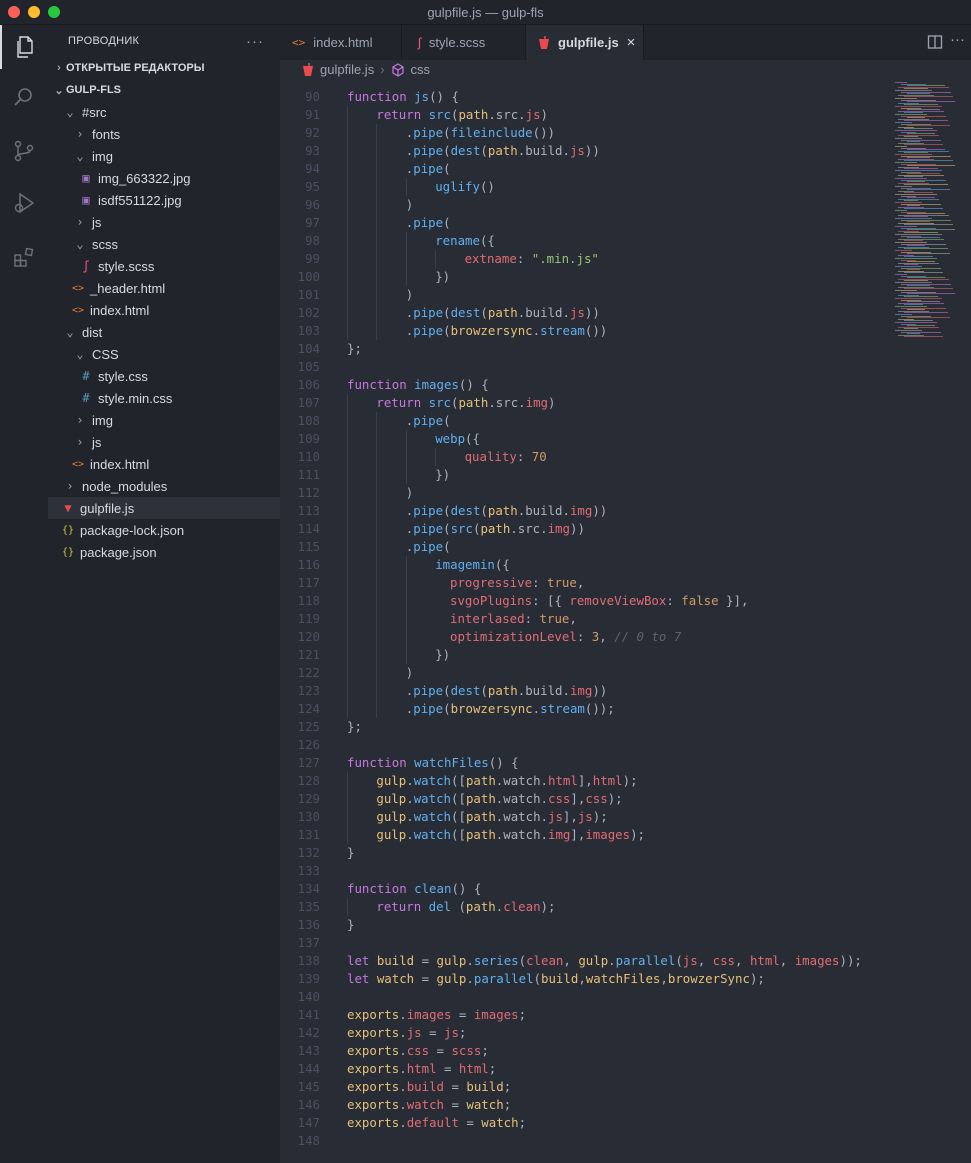 This screenshot has width=971, height=1163. What do you see at coordinates (585, 745) in the screenshot?
I see `code-line: 126` at bounding box center [585, 745].